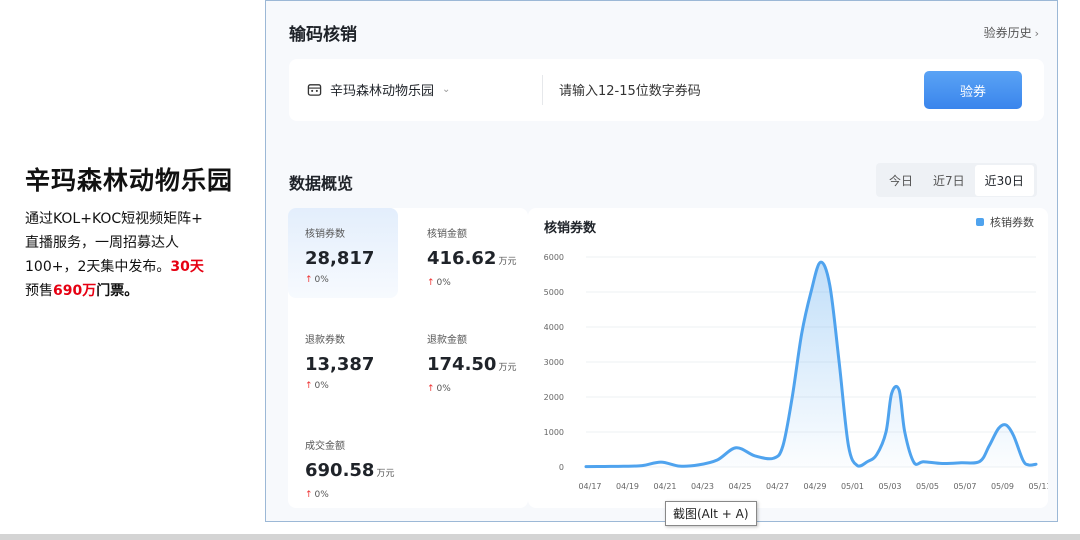  Describe the element at coordinates (964, 486) in the screenshot. I see `x-tick-label: 05/07` at that location.